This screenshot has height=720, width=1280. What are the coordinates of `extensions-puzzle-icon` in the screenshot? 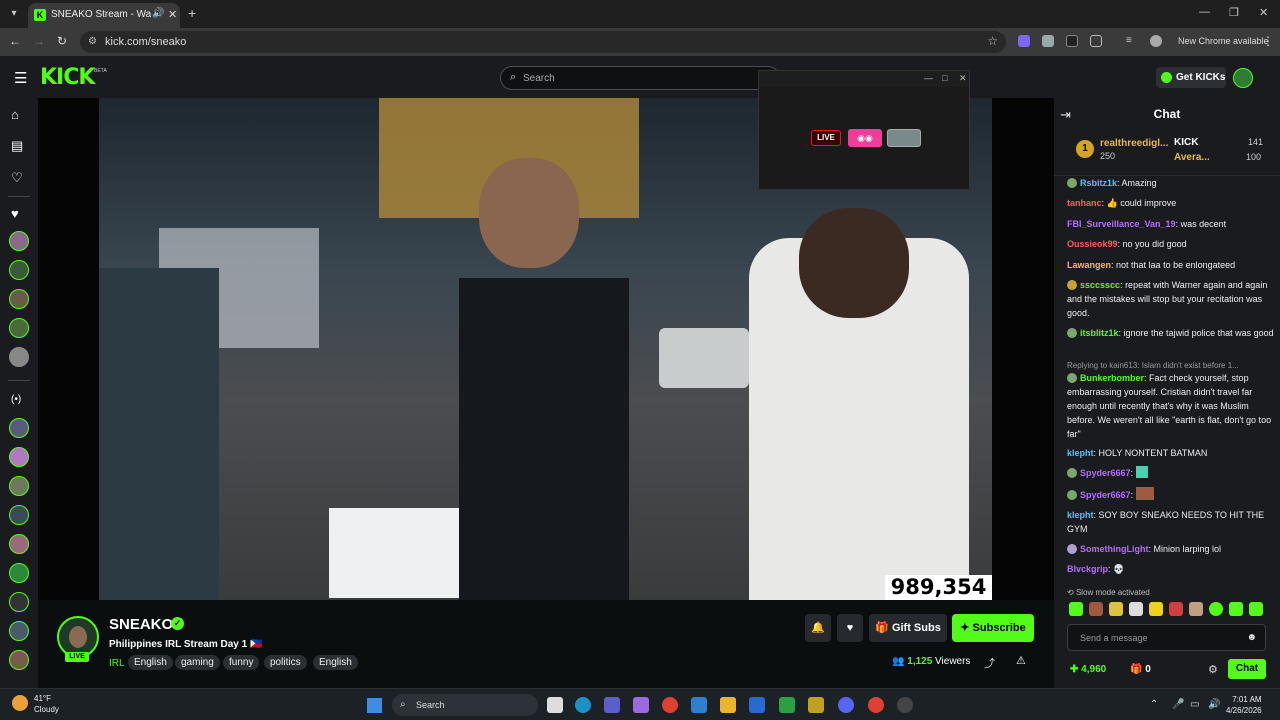 It's located at (1096, 41).